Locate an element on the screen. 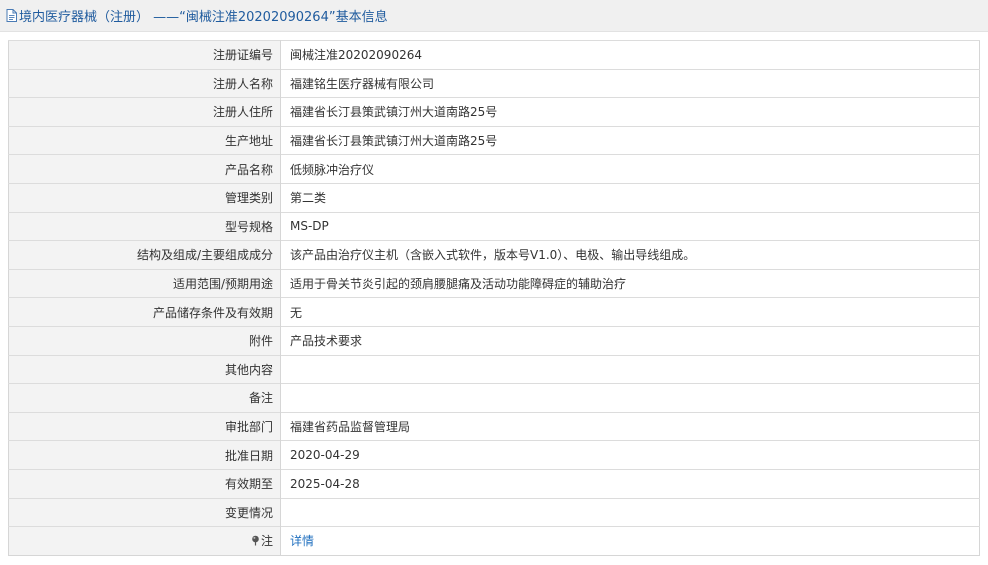 The image size is (988, 565). table-row: 附件 产品技术要求 is located at coordinates (494, 340).